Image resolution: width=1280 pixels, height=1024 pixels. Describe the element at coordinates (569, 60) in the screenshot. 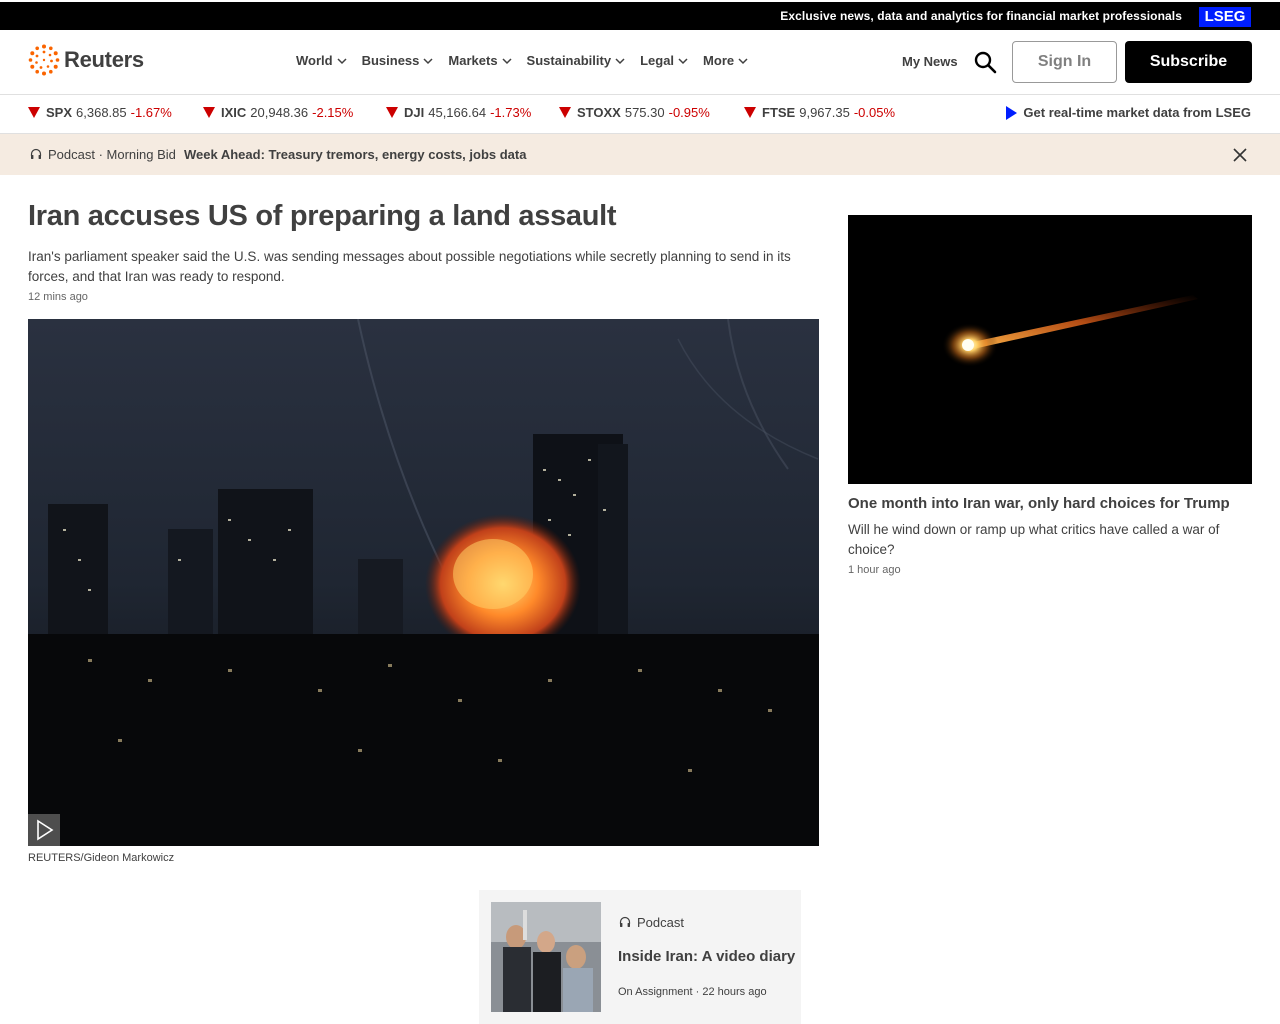

I see `nav-label: Sustainability` at that location.